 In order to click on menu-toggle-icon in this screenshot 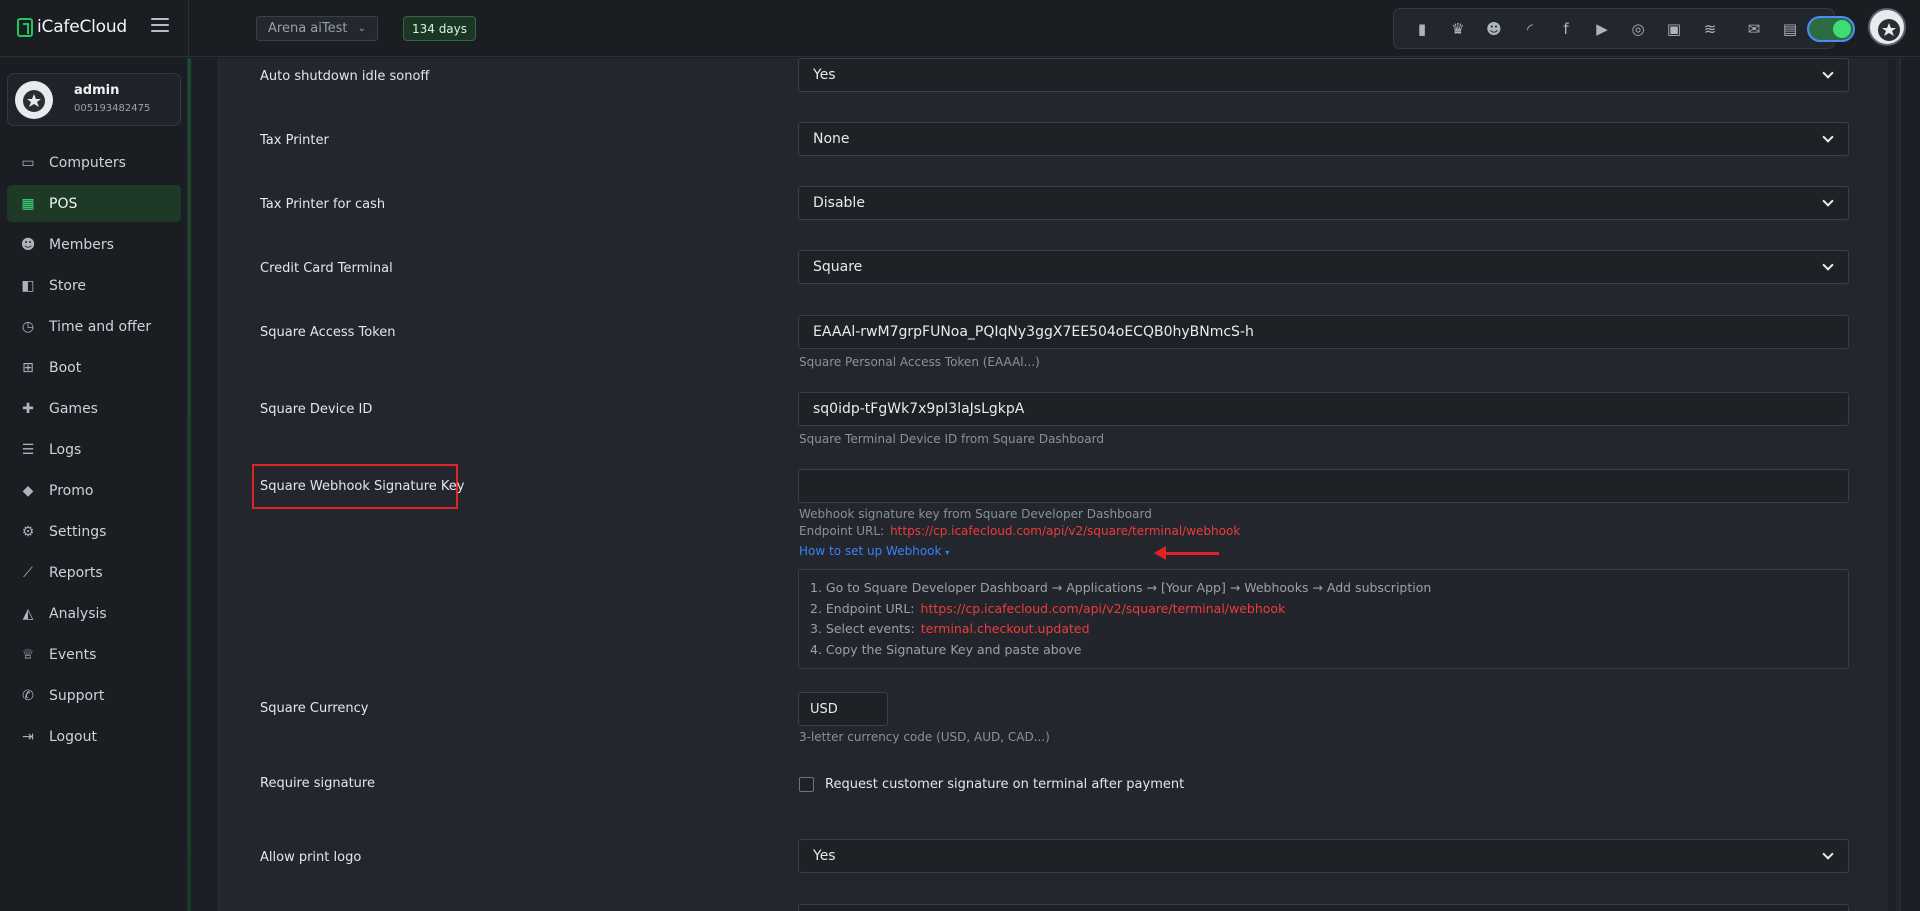, I will do `click(160, 25)`.